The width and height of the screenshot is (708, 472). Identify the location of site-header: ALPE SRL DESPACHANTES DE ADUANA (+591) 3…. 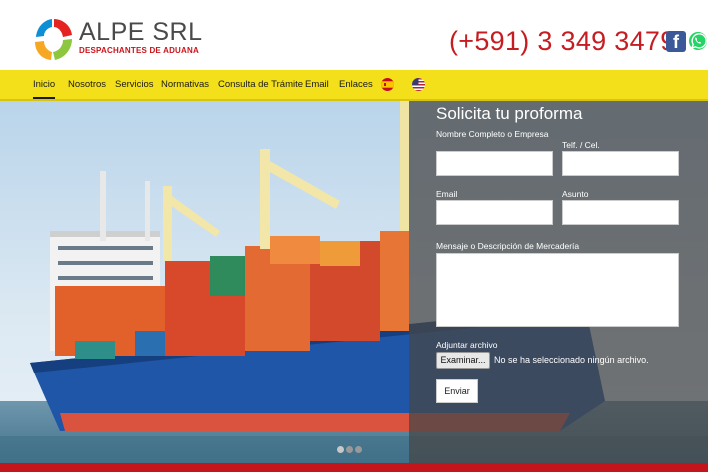
(354, 35).